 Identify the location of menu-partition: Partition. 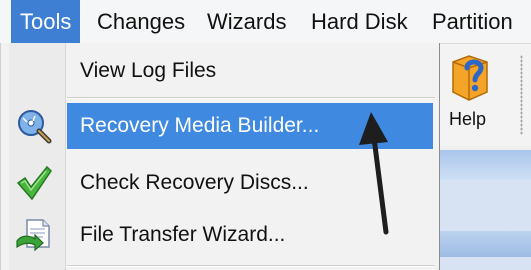
(472, 21).